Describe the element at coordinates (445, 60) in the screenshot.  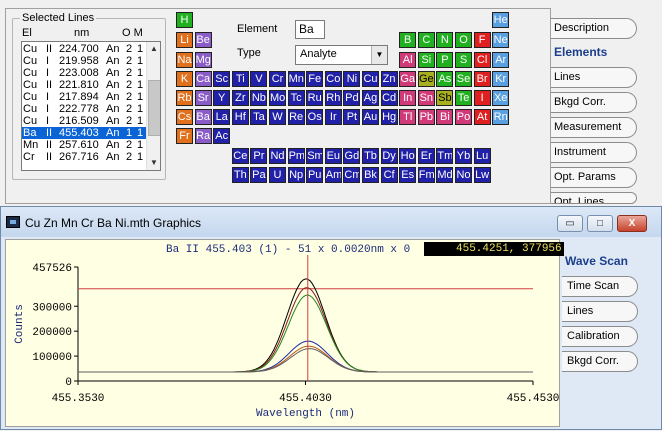
I see `element-p: P` at that location.